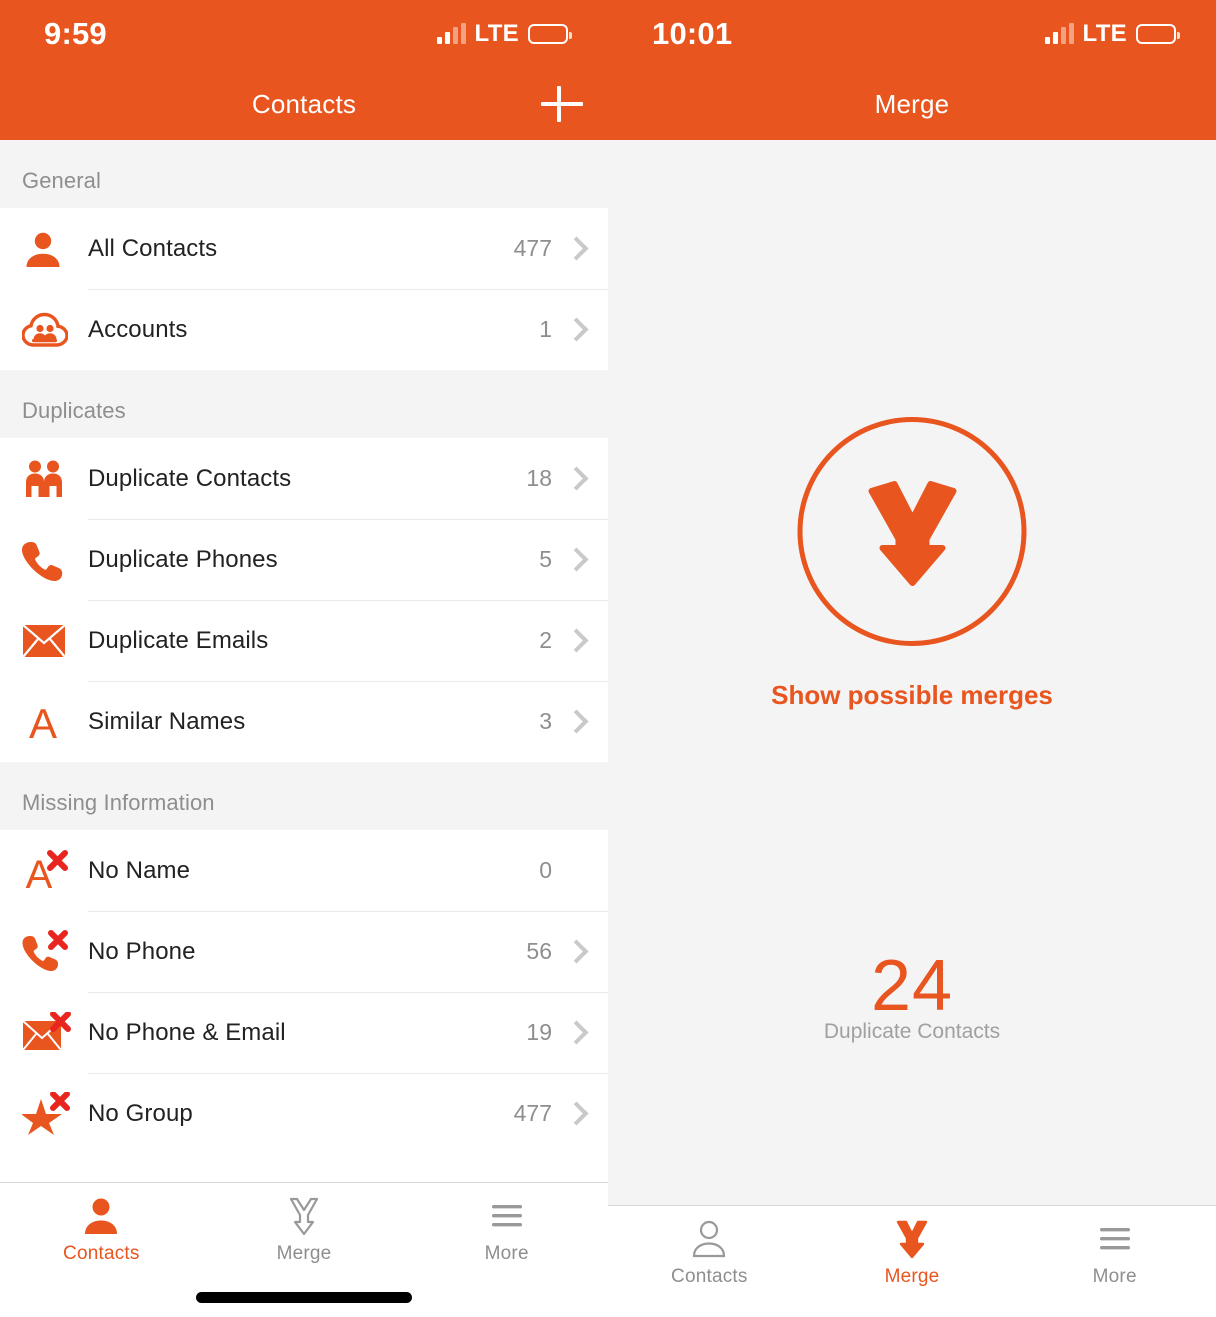 This screenshot has height=1317, width=1216. I want to click on list-item-all-contacts: All Contacts 477, so click(304, 248).